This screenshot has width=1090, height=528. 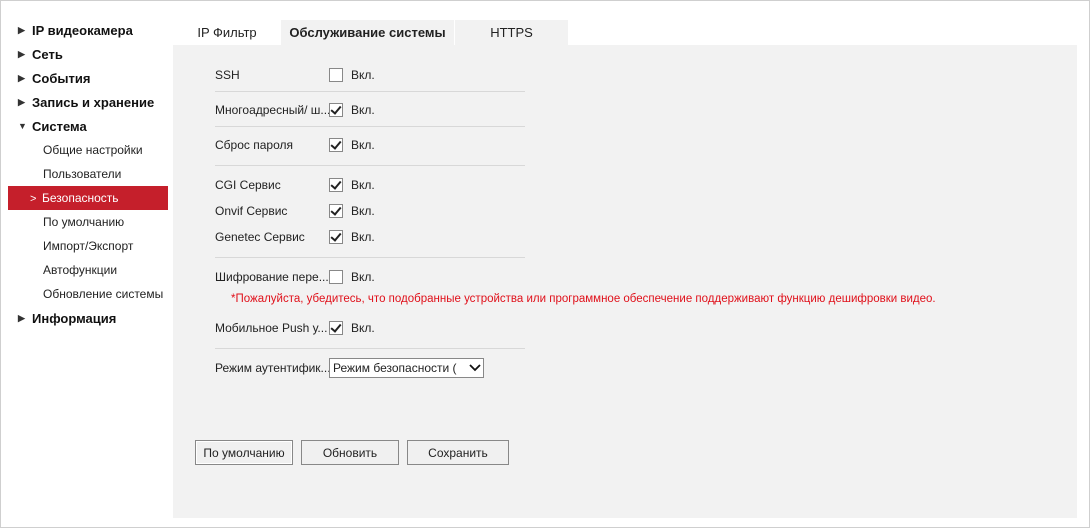 What do you see at coordinates (22, 126) in the screenshot?
I see `collapse-triangle-icon: ▼` at bounding box center [22, 126].